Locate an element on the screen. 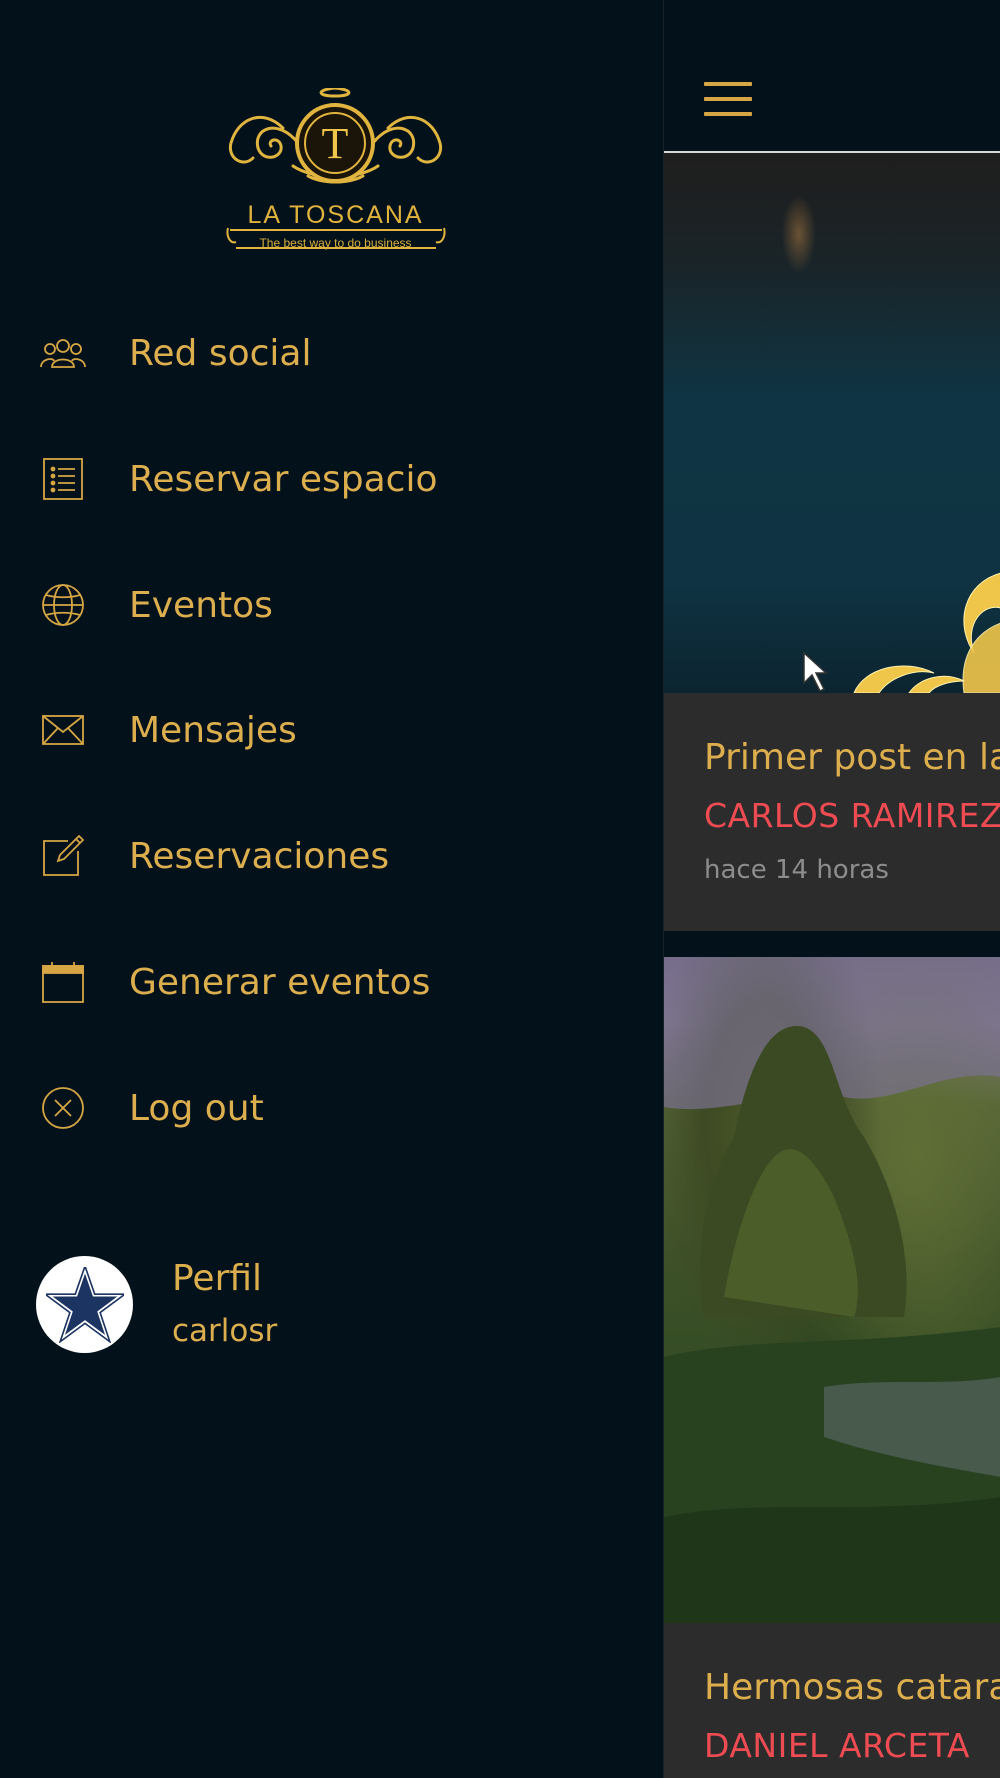  top-bar is located at coordinates (832, 76).